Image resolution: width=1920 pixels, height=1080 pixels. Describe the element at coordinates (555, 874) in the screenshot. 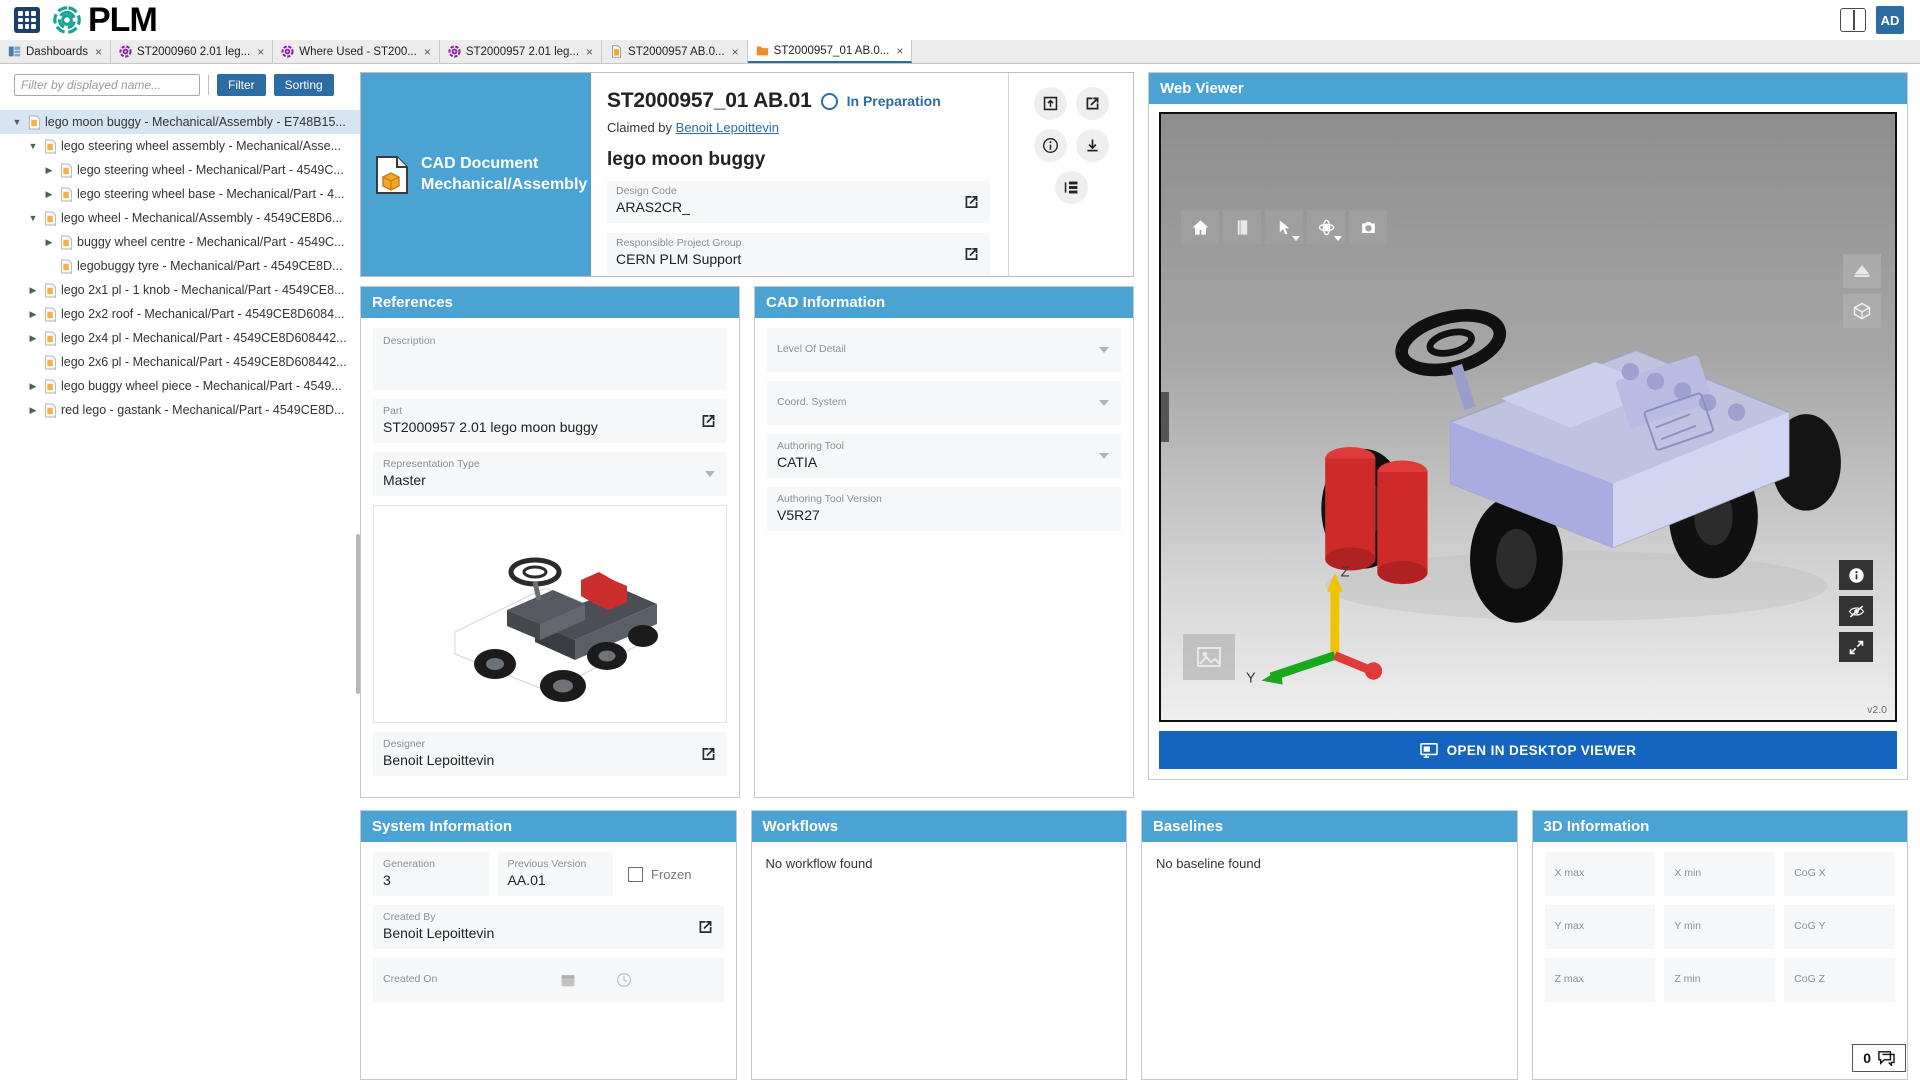

I see `previous-version-field: Previous Version AA.01` at that location.